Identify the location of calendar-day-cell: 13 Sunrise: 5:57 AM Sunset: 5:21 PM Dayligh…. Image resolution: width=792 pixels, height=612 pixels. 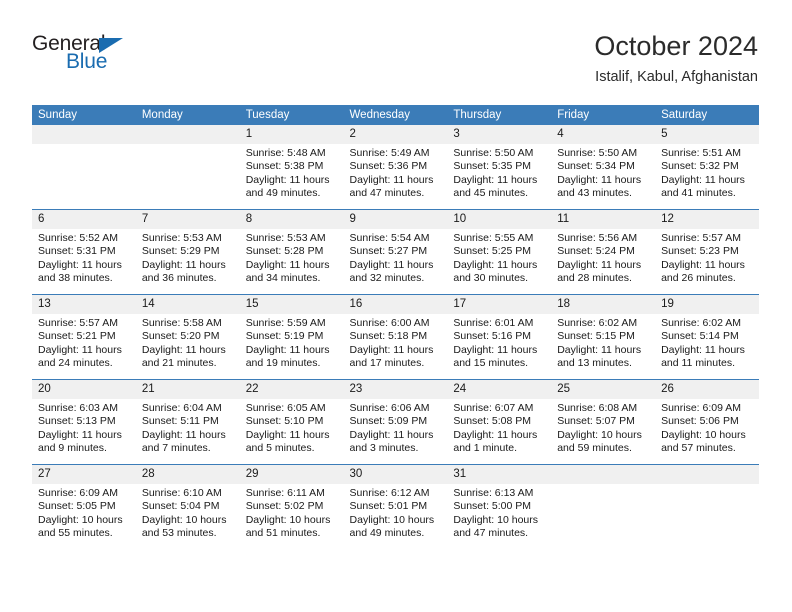
(84, 337).